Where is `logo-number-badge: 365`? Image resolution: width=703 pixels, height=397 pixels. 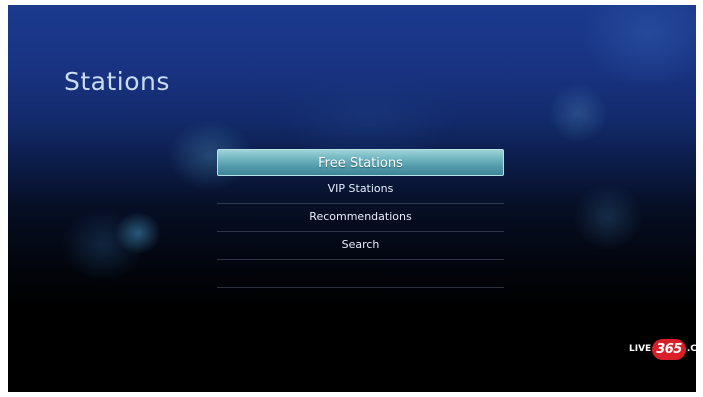
logo-number-badge: 365 is located at coordinates (669, 349).